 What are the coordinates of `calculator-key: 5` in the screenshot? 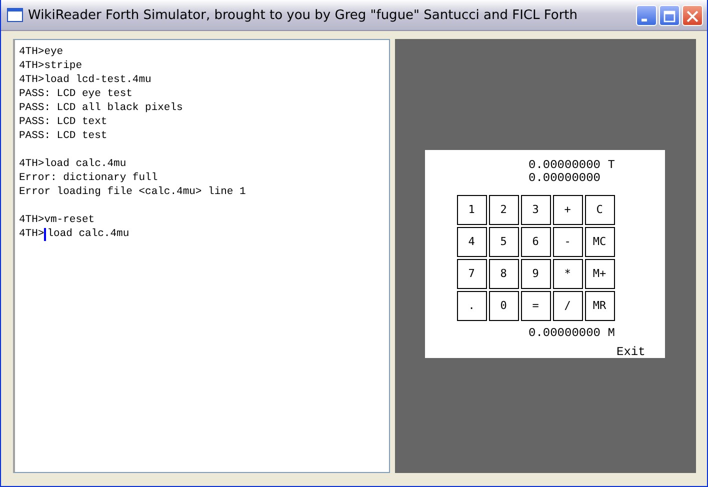 It's located at (503, 241).